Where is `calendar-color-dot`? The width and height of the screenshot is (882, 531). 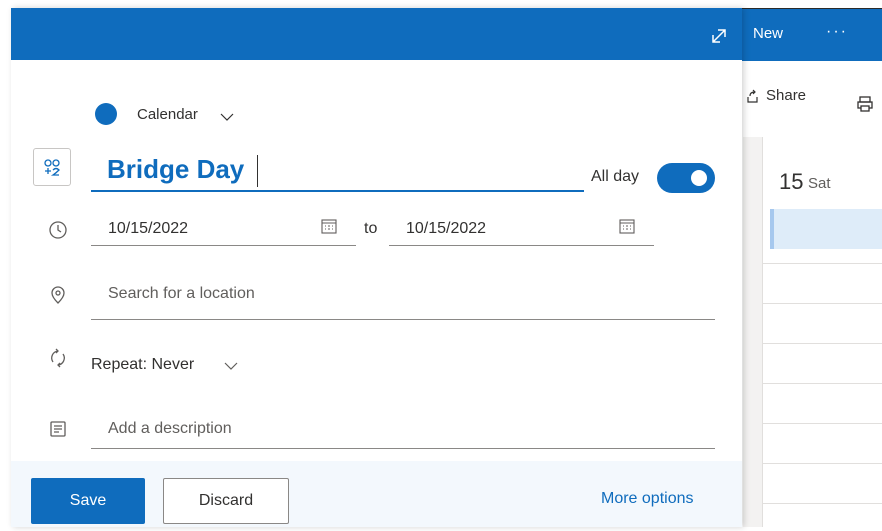 calendar-color-dot is located at coordinates (106, 114).